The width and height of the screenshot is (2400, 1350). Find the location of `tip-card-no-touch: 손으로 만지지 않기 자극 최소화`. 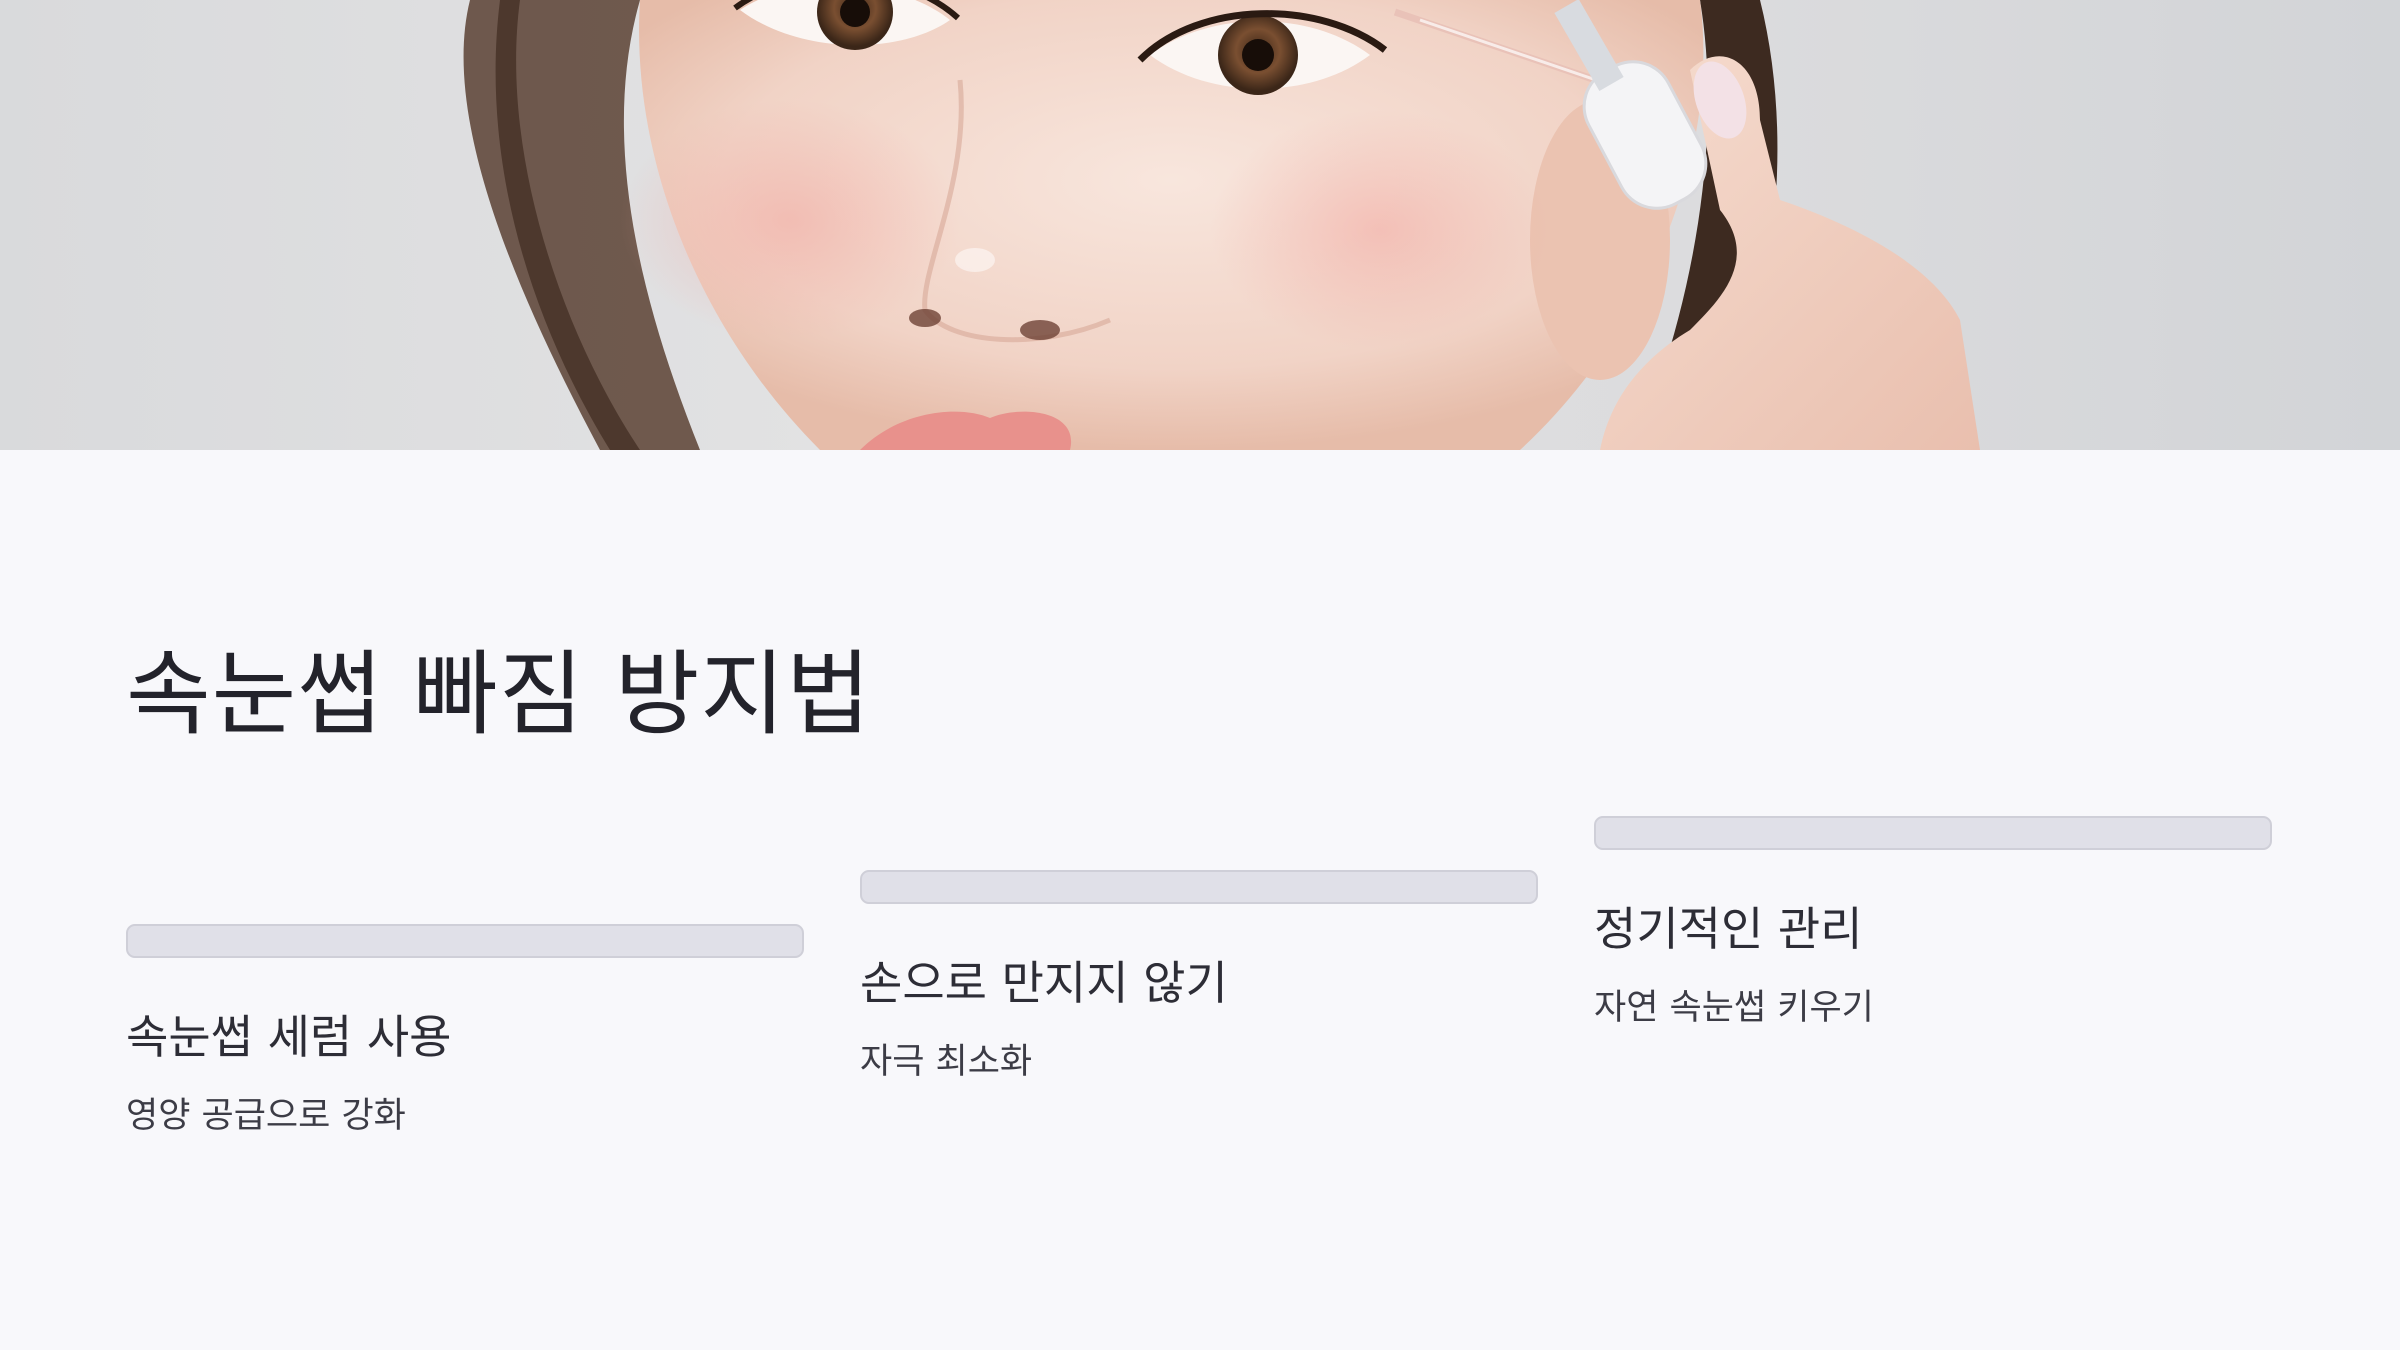

tip-card-no-touch: 손으로 만지지 않기 자극 최소화 is located at coordinates (1200, 976).